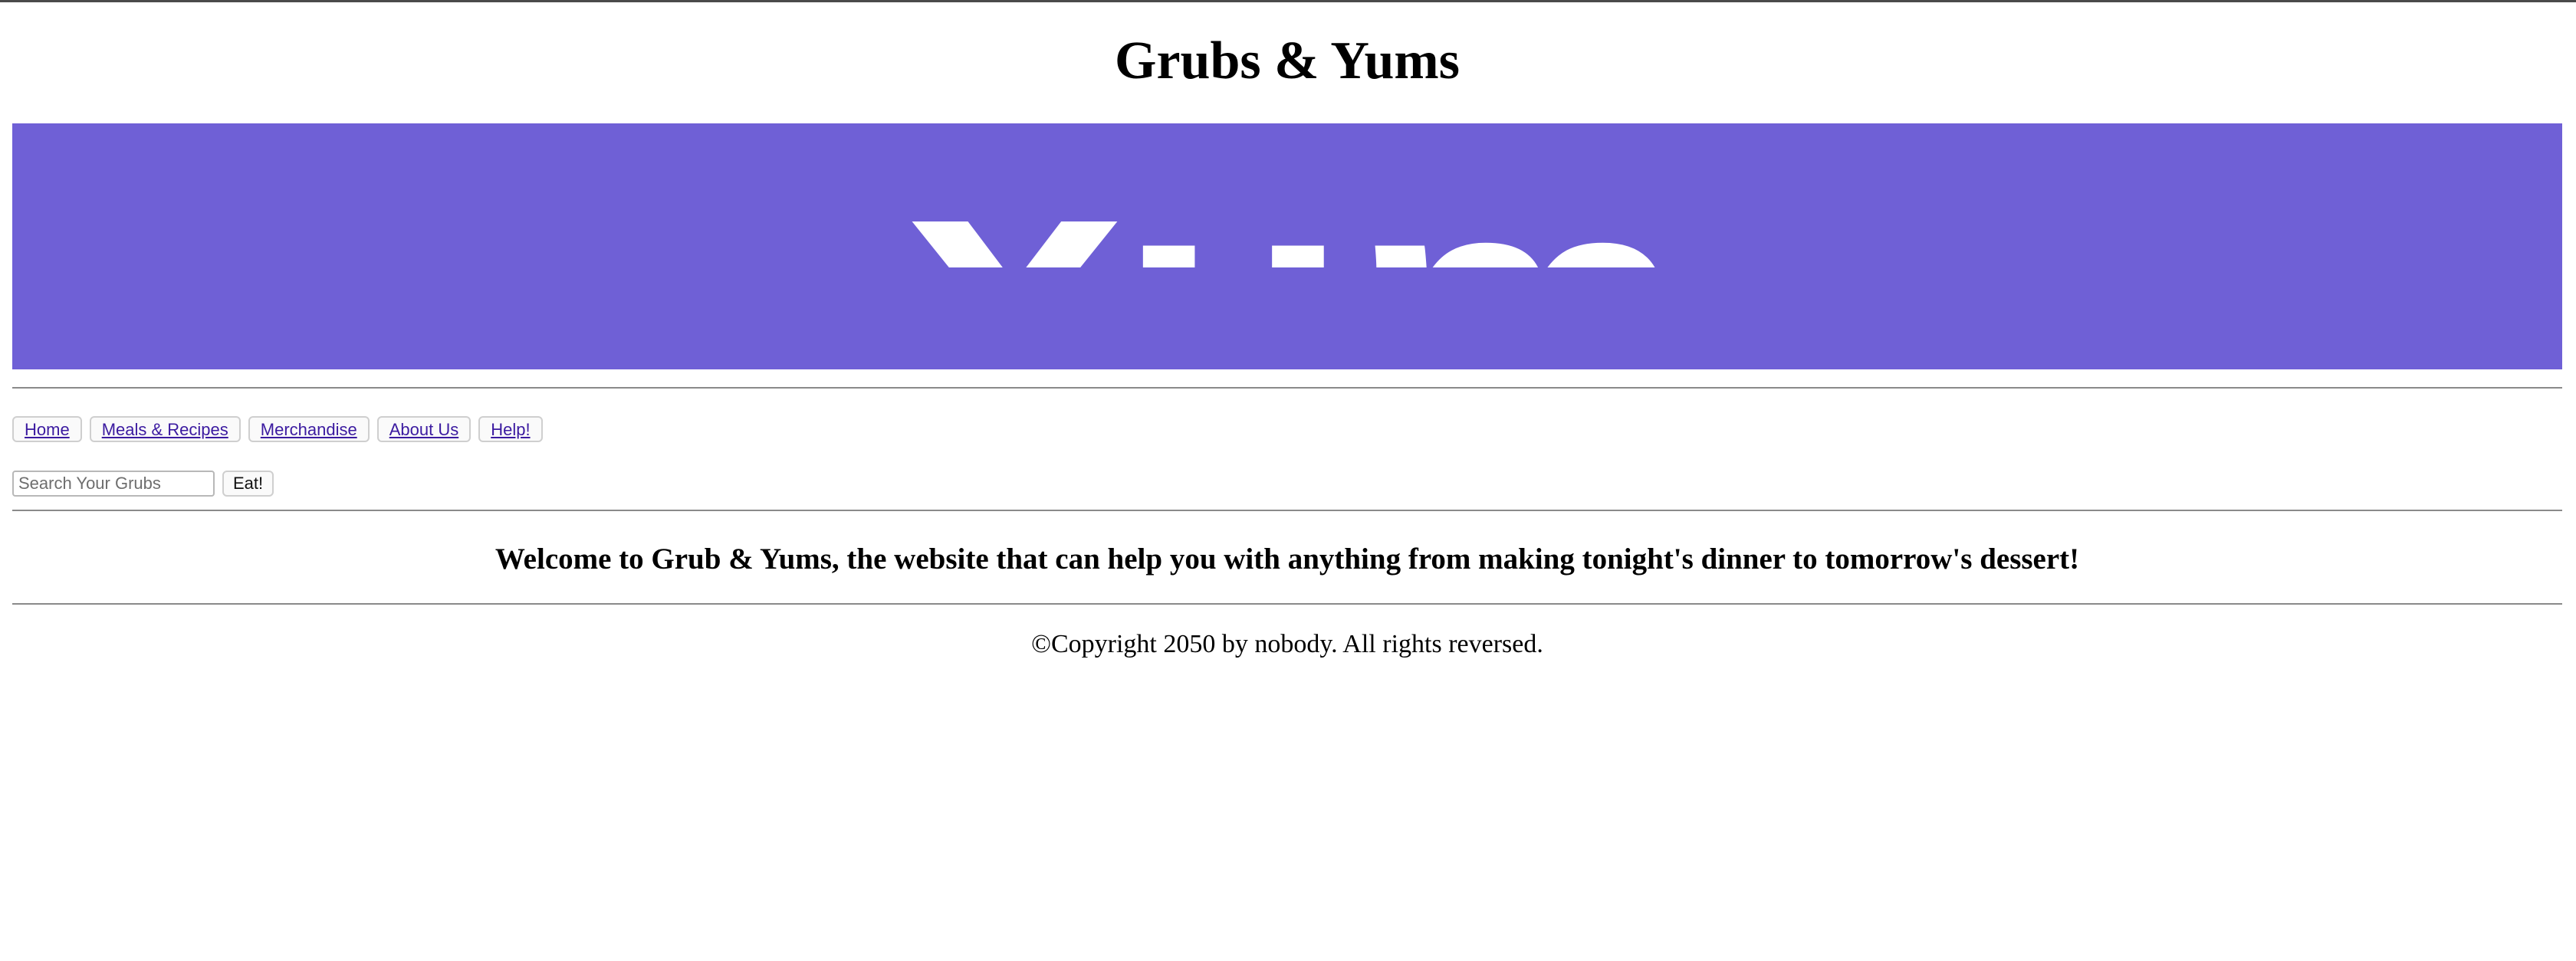 The height and width of the screenshot is (961, 2576). What do you see at coordinates (47, 429) in the screenshot?
I see `nav-home-button: Home` at bounding box center [47, 429].